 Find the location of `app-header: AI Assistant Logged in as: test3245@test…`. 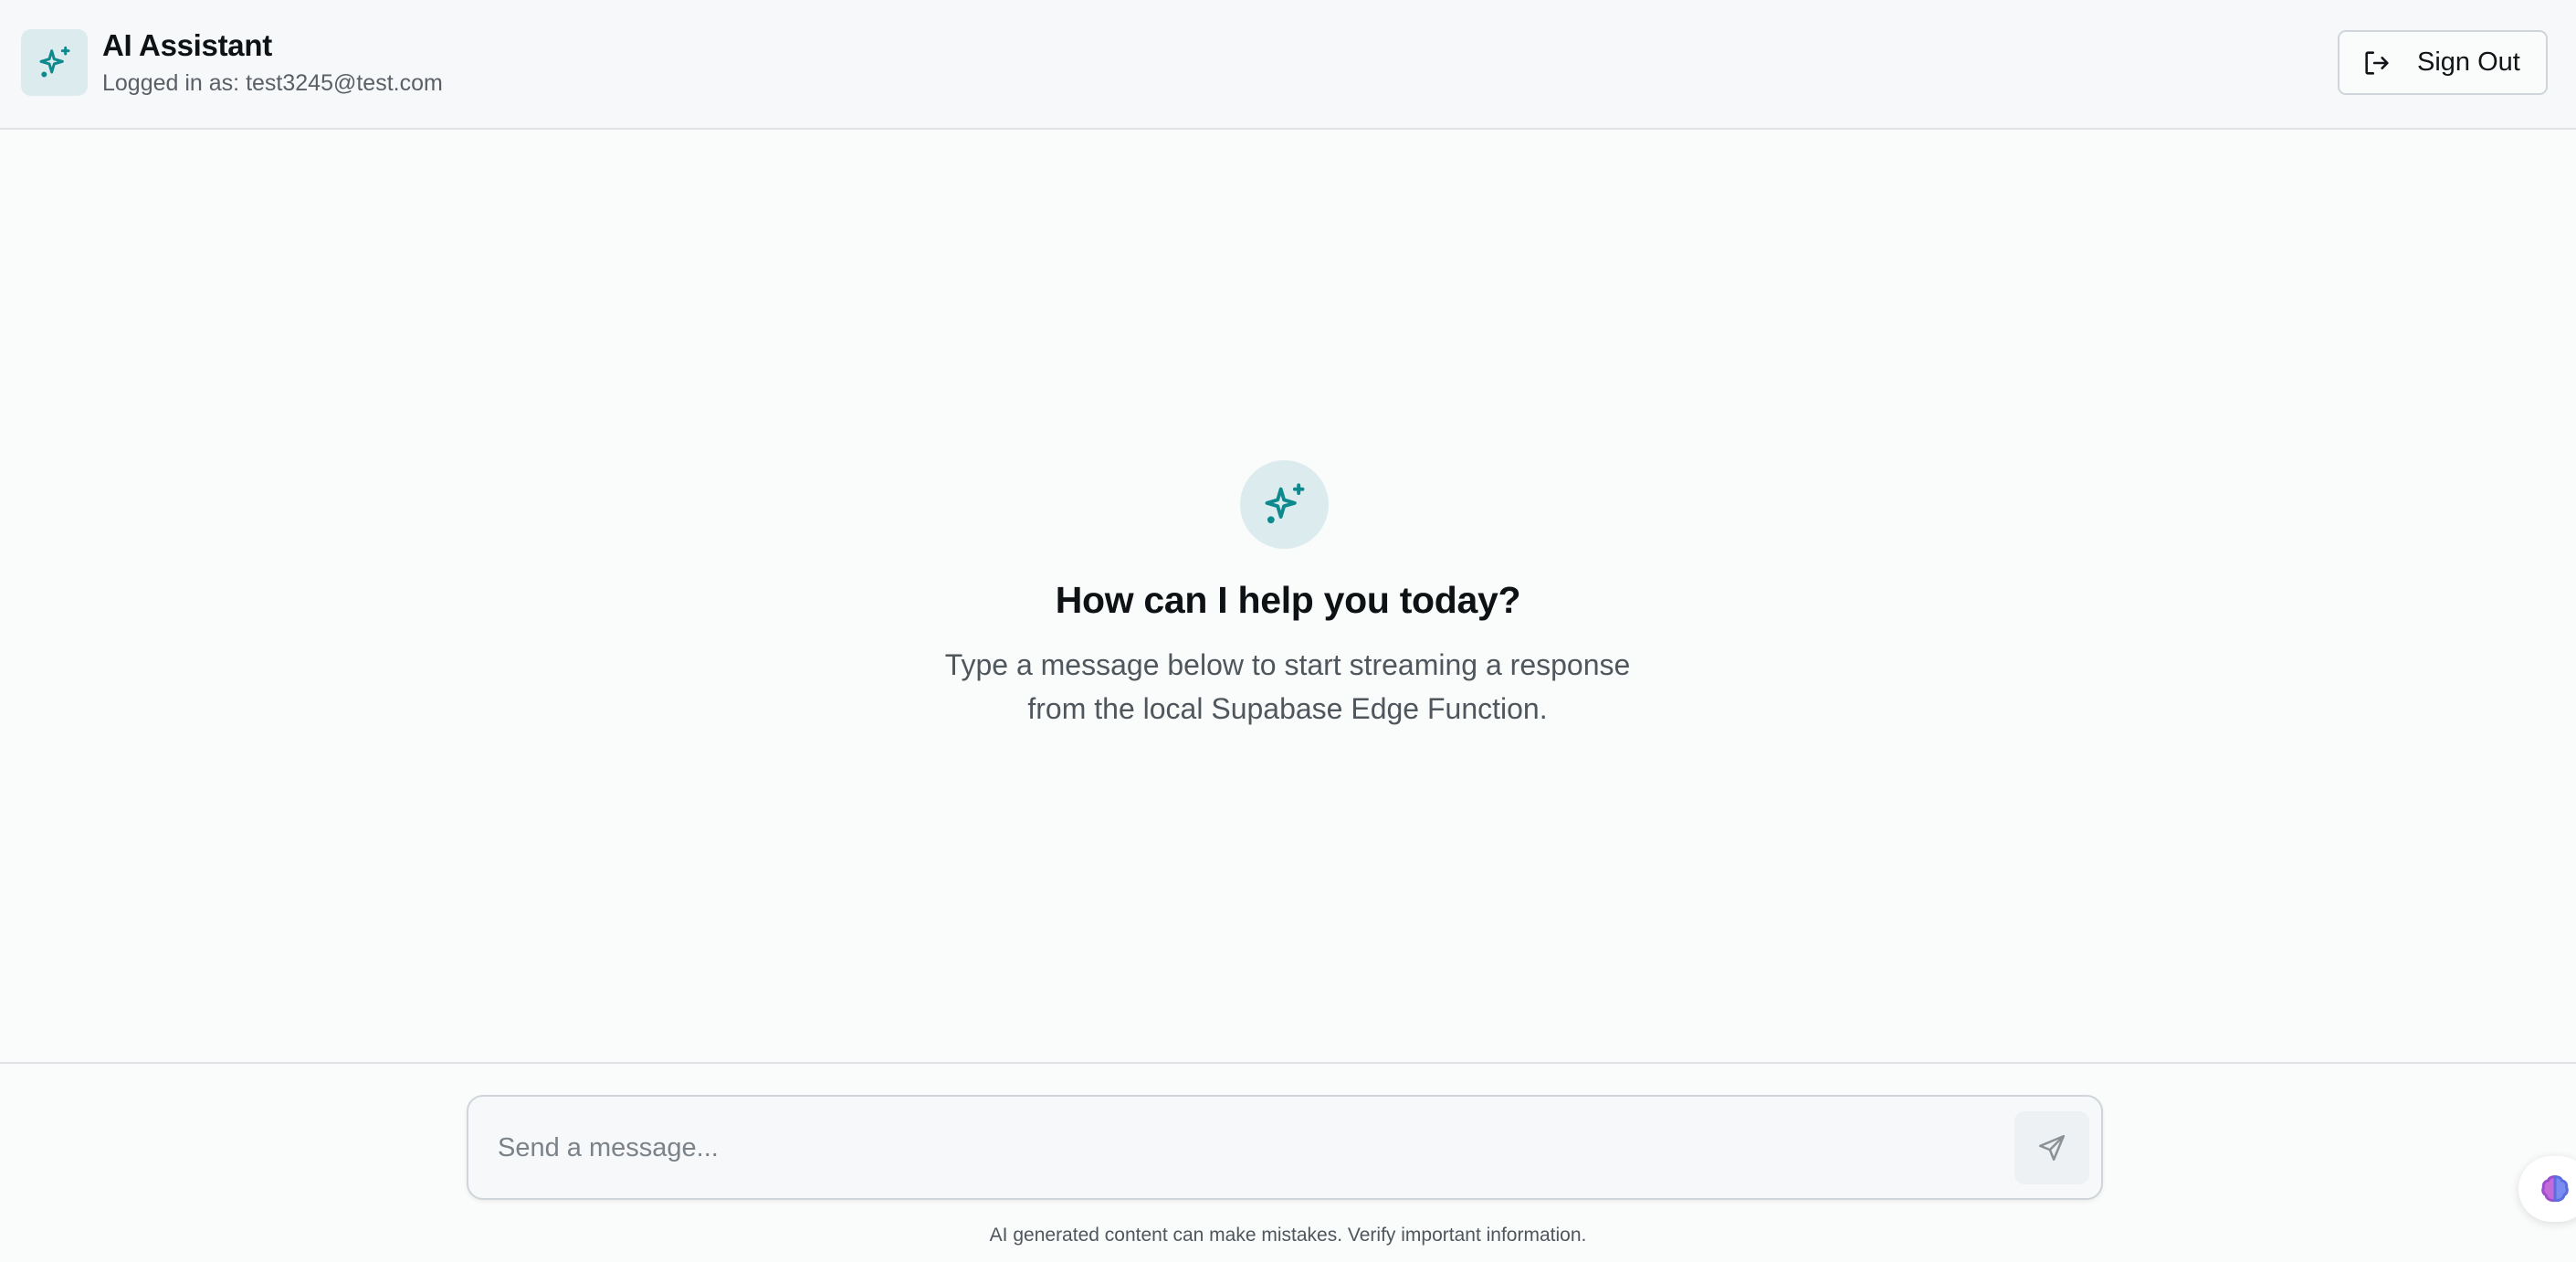

app-header: AI Assistant Logged in as: test3245@test… is located at coordinates (1288, 65).